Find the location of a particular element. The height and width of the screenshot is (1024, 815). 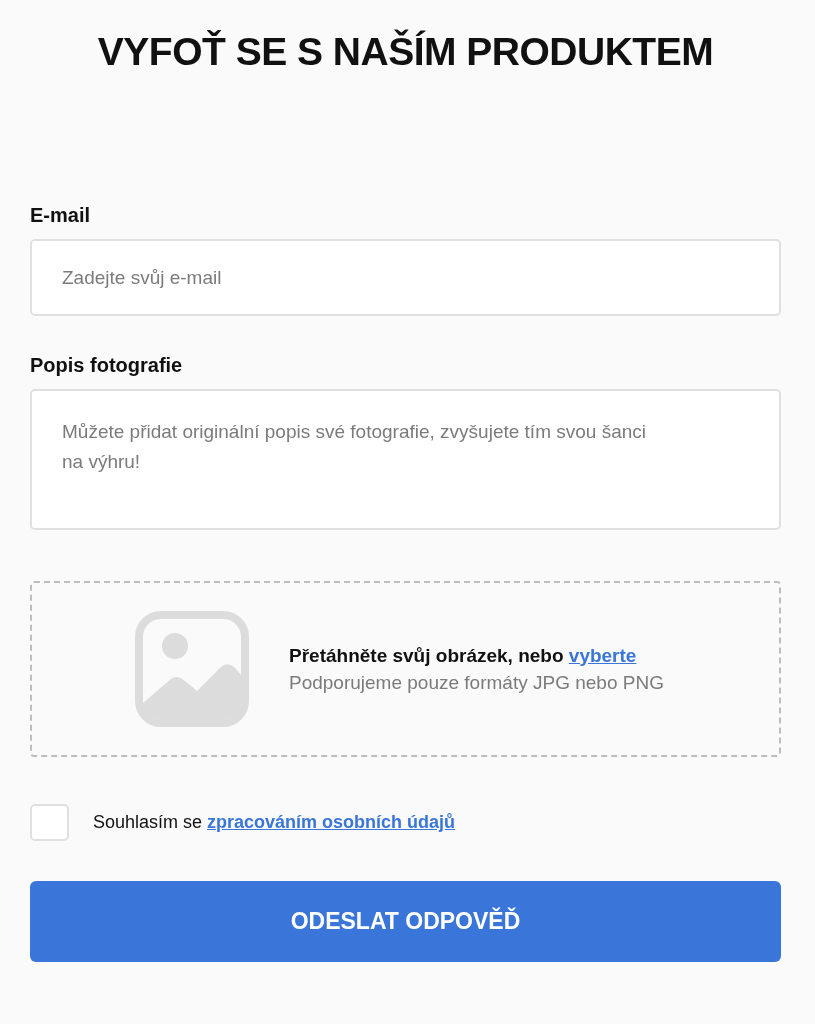

consent-text: Souhlasím se zpracováním osobních údajů is located at coordinates (274, 822).